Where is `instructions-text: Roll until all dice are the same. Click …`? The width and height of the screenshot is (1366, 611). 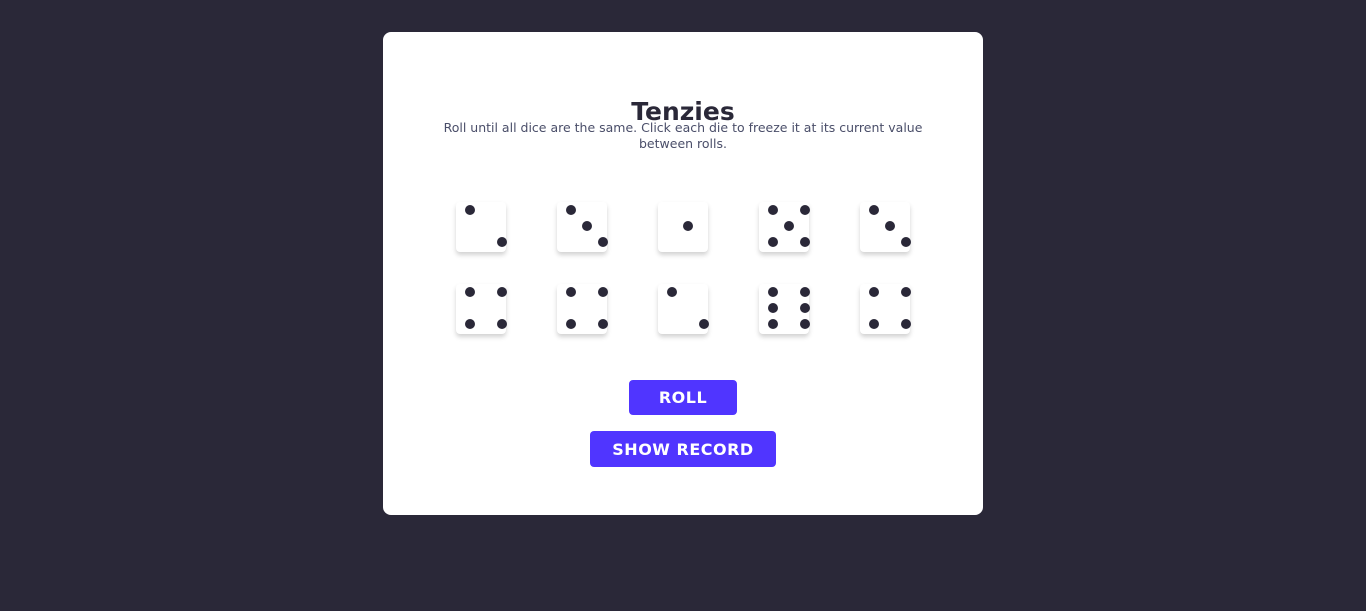 instructions-text: Roll until all dice are the same. Click … is located at coordinates (683, 135).